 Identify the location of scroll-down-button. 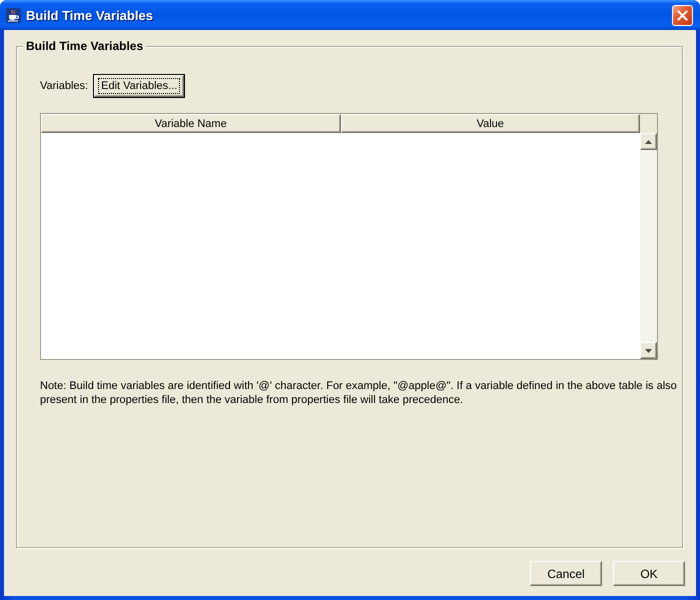
(648, 350).